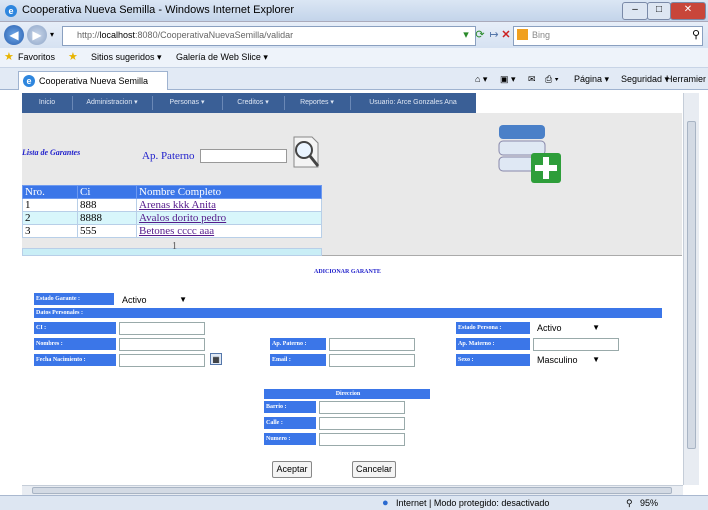  What do you see at coordinates (372, 344) in the screenshot?
I see `ap-paterno-field` at bounding box center [372, 344].